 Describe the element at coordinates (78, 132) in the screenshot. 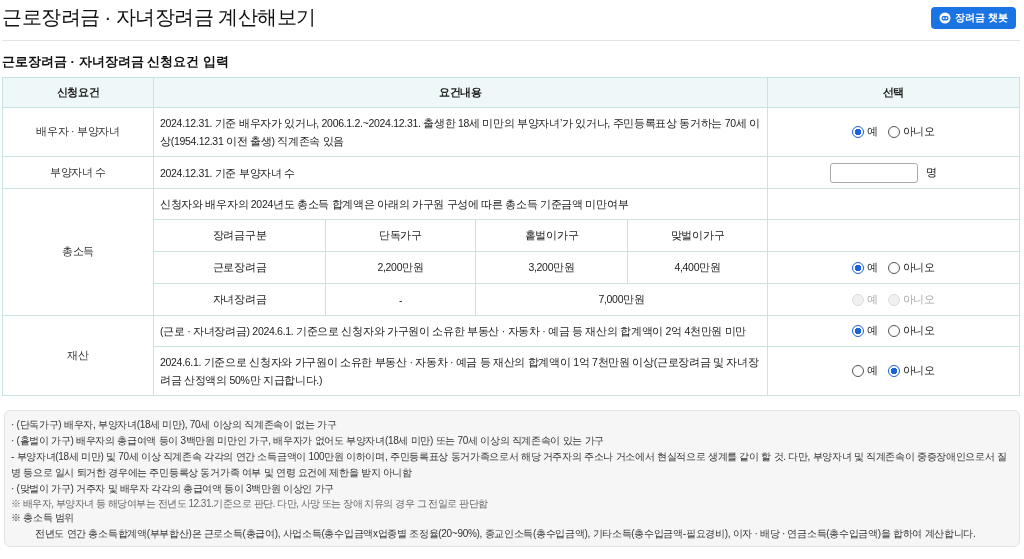

I see `requirement-label: 배우자 · 부양자녀` at that location.